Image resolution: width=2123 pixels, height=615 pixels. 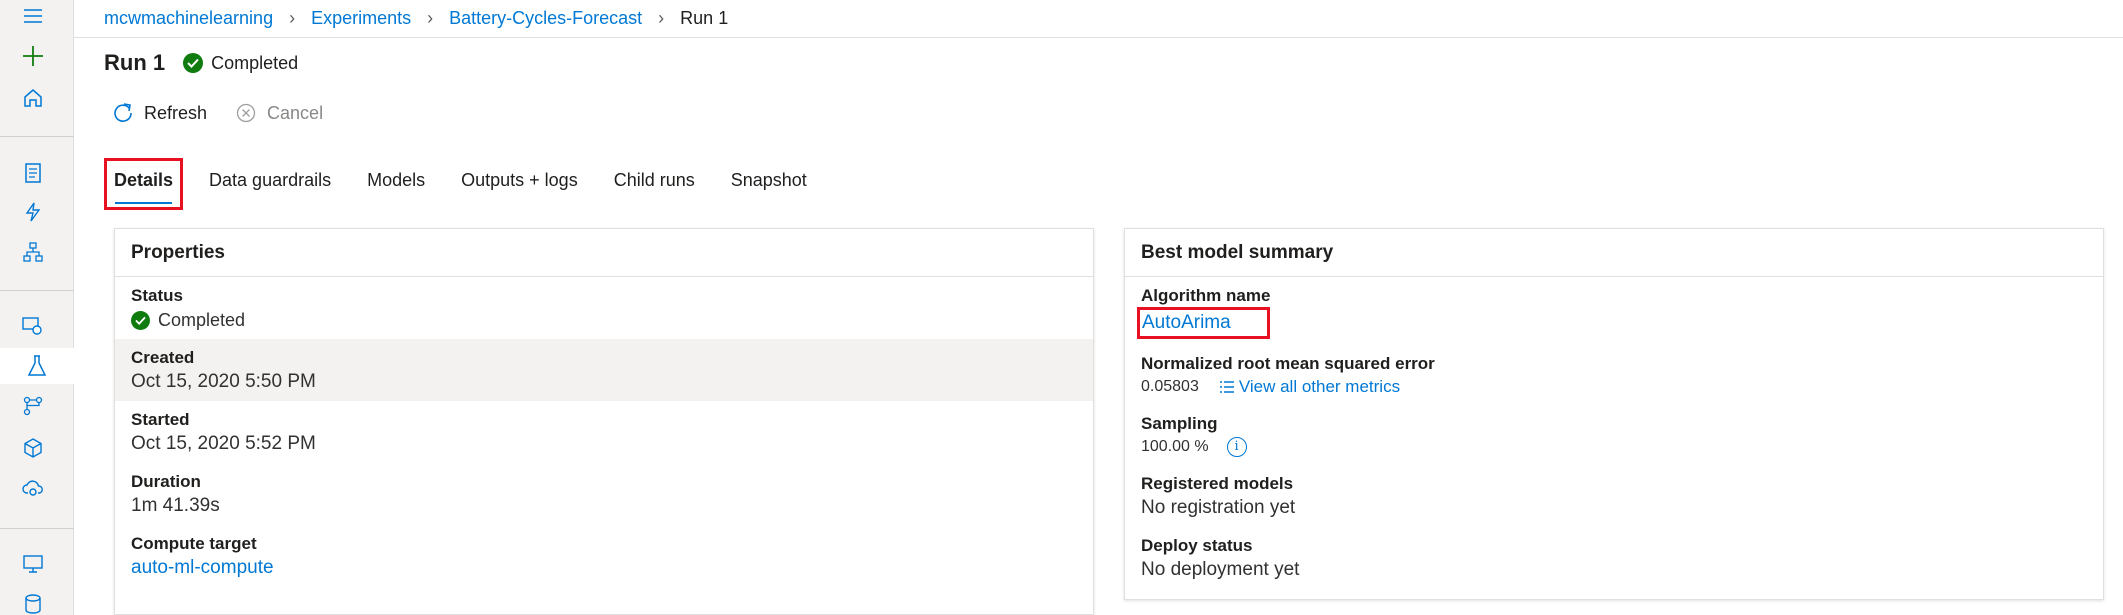 I want to click on info-icon: i, so click(x=1236, y=447).